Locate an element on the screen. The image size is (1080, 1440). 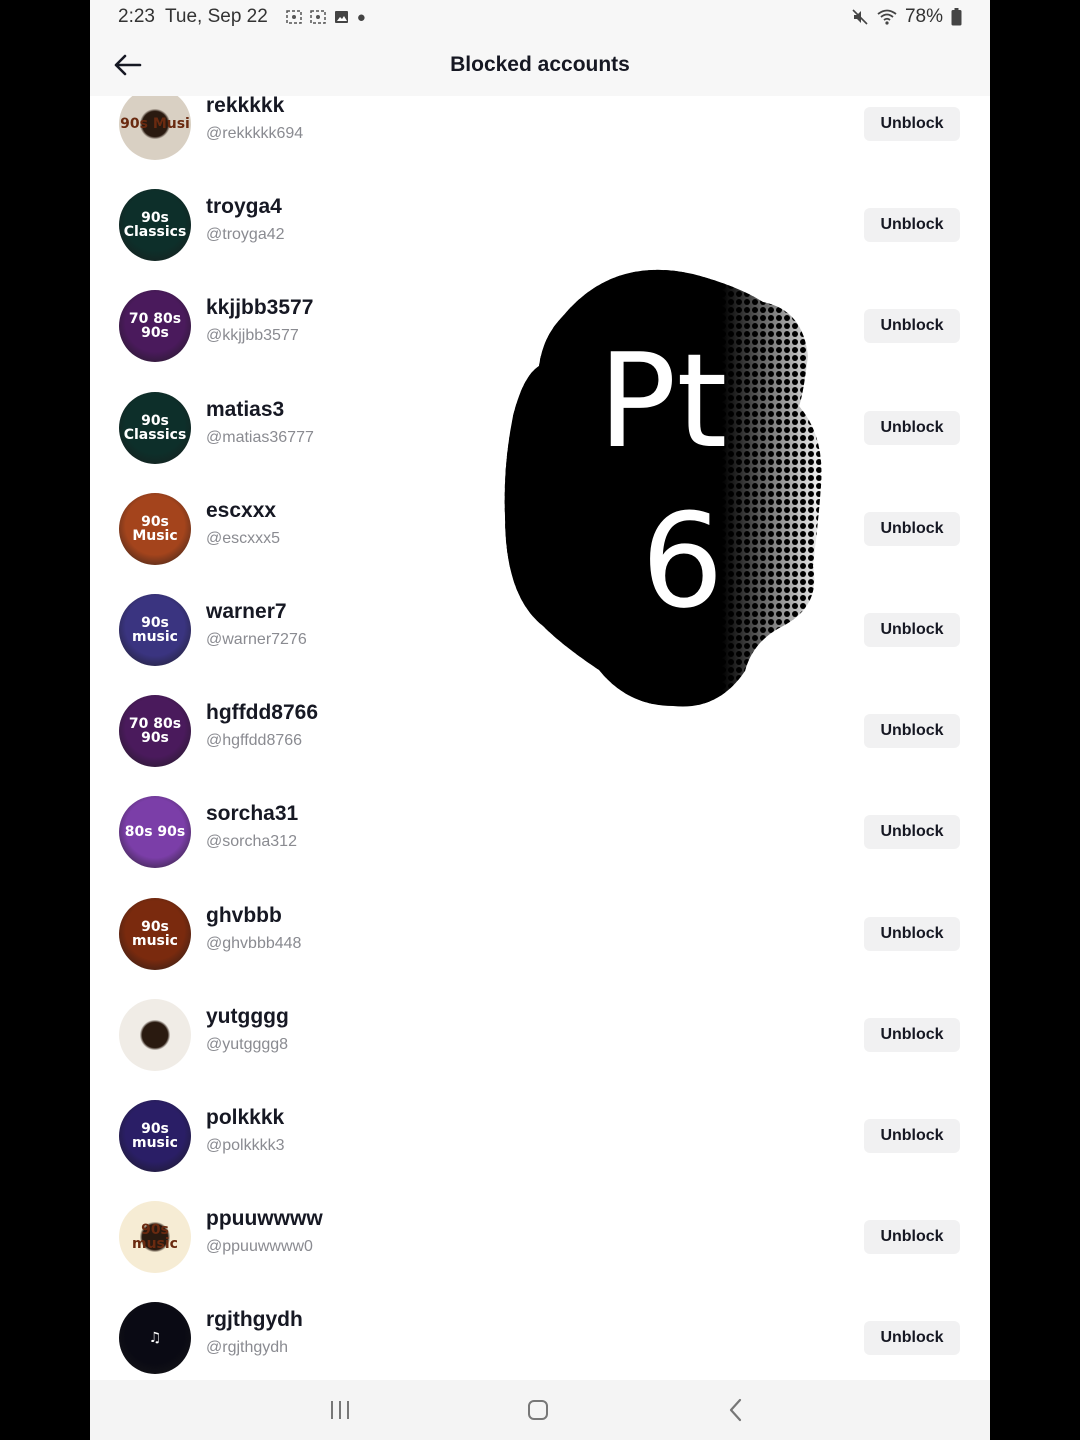
account-name: matias3 is located at coordinates (245, 409).